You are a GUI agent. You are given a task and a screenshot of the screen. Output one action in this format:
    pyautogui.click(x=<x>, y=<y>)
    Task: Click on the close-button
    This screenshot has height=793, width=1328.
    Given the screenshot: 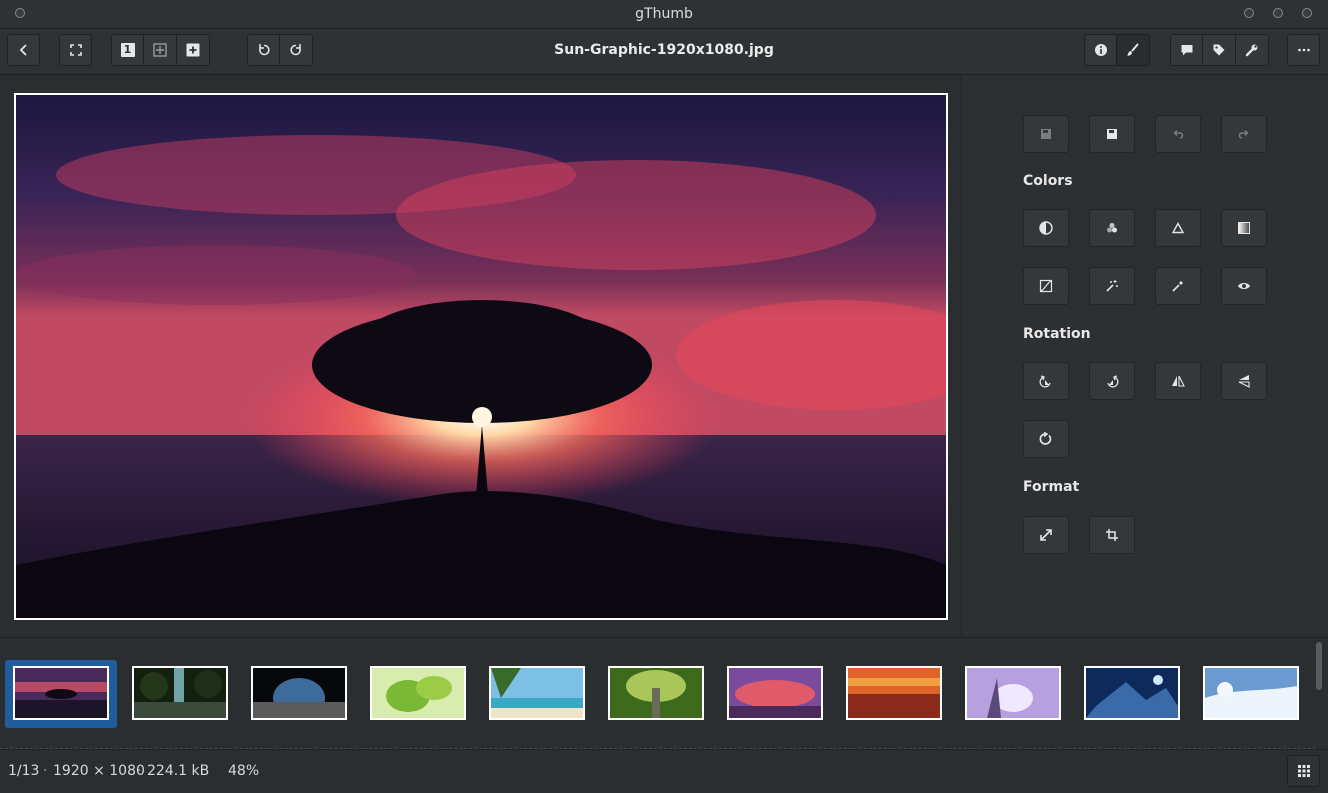 What is the action you would take?
    pyautogui.click(x=1307, y=13)
    